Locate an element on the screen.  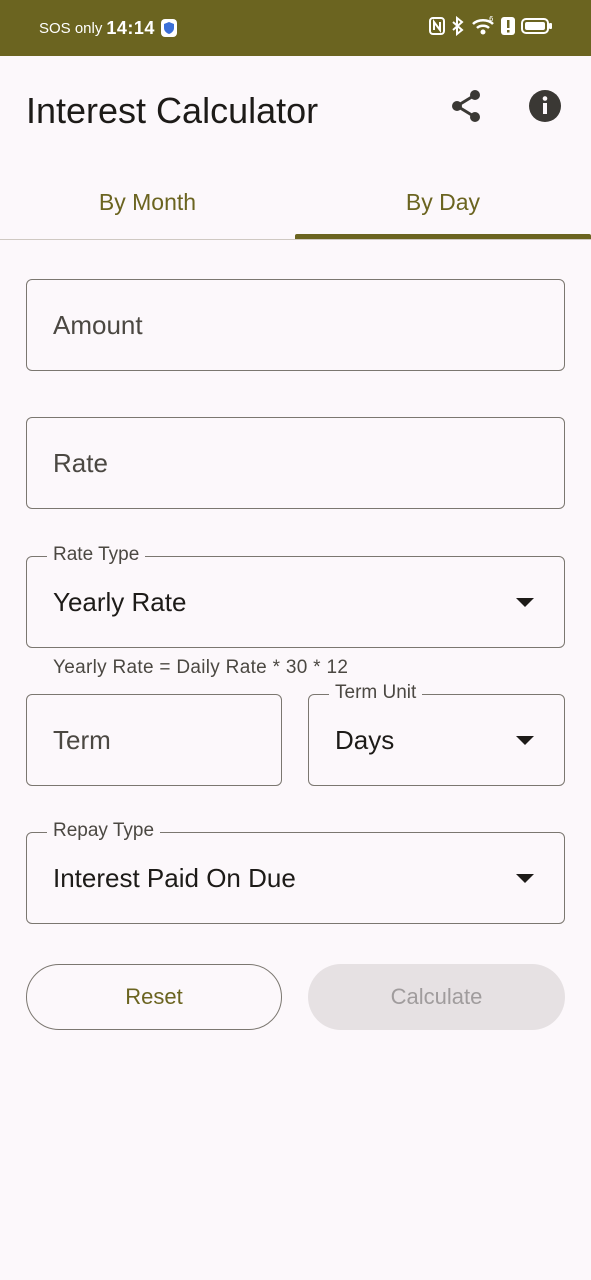
nfc-icon is located at coordinates (437, 28).